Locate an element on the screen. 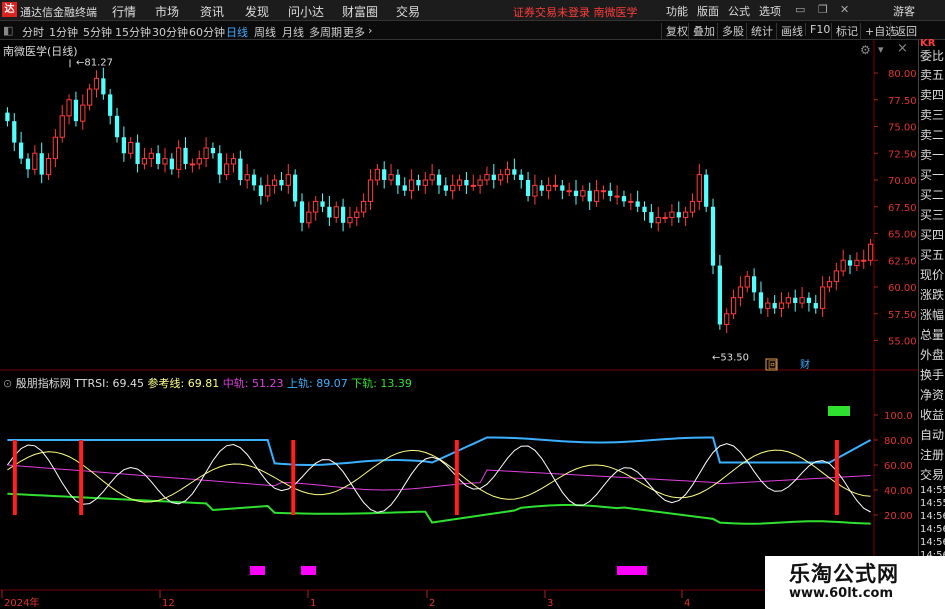 The height and width of the screenshot is (609, 945). minimize-icon: ▭ is located at coordinates (800, 9).